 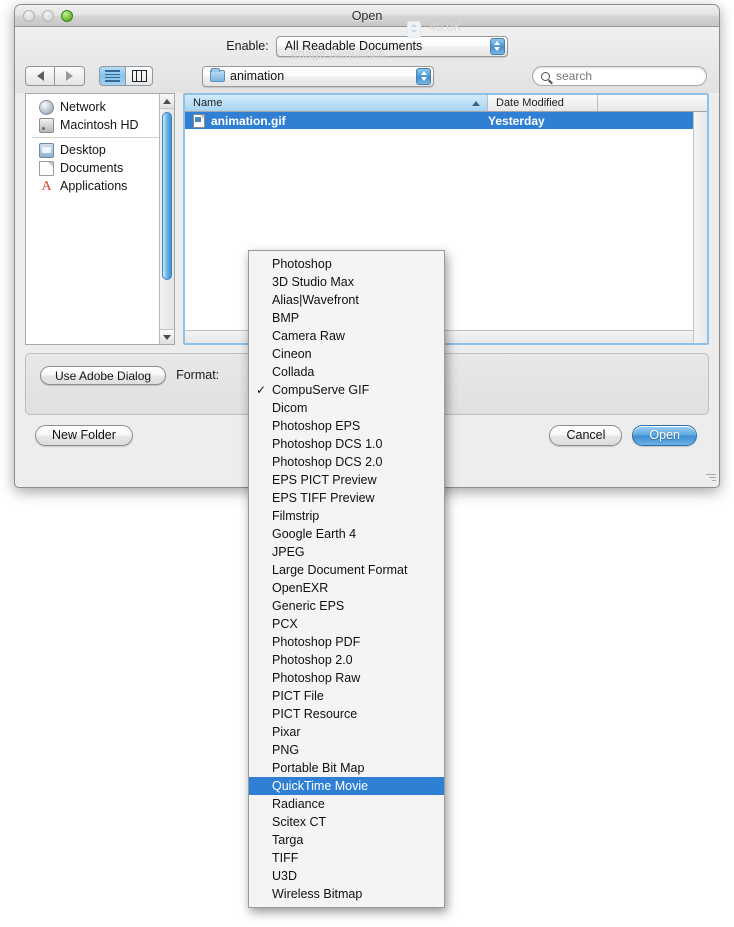 I want to click on close-icon, so click(x=29, y=16).